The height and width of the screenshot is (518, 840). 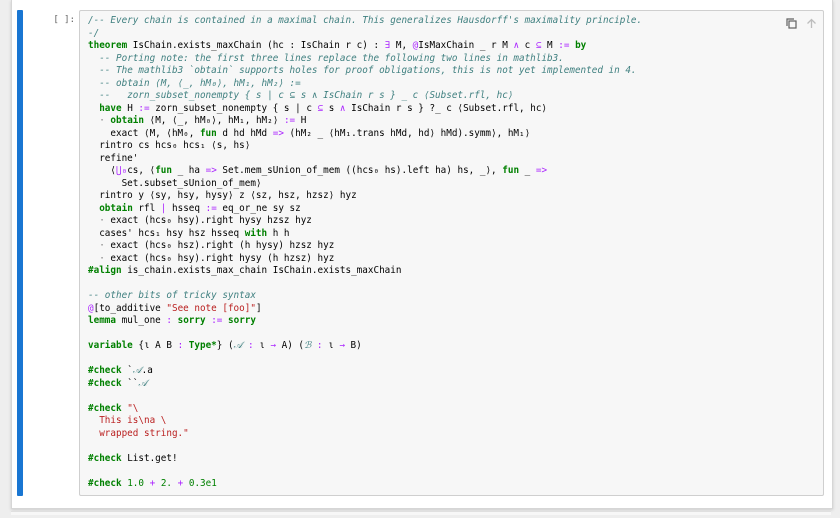 I want to click on code-token: M, so click(x=550, y=45).